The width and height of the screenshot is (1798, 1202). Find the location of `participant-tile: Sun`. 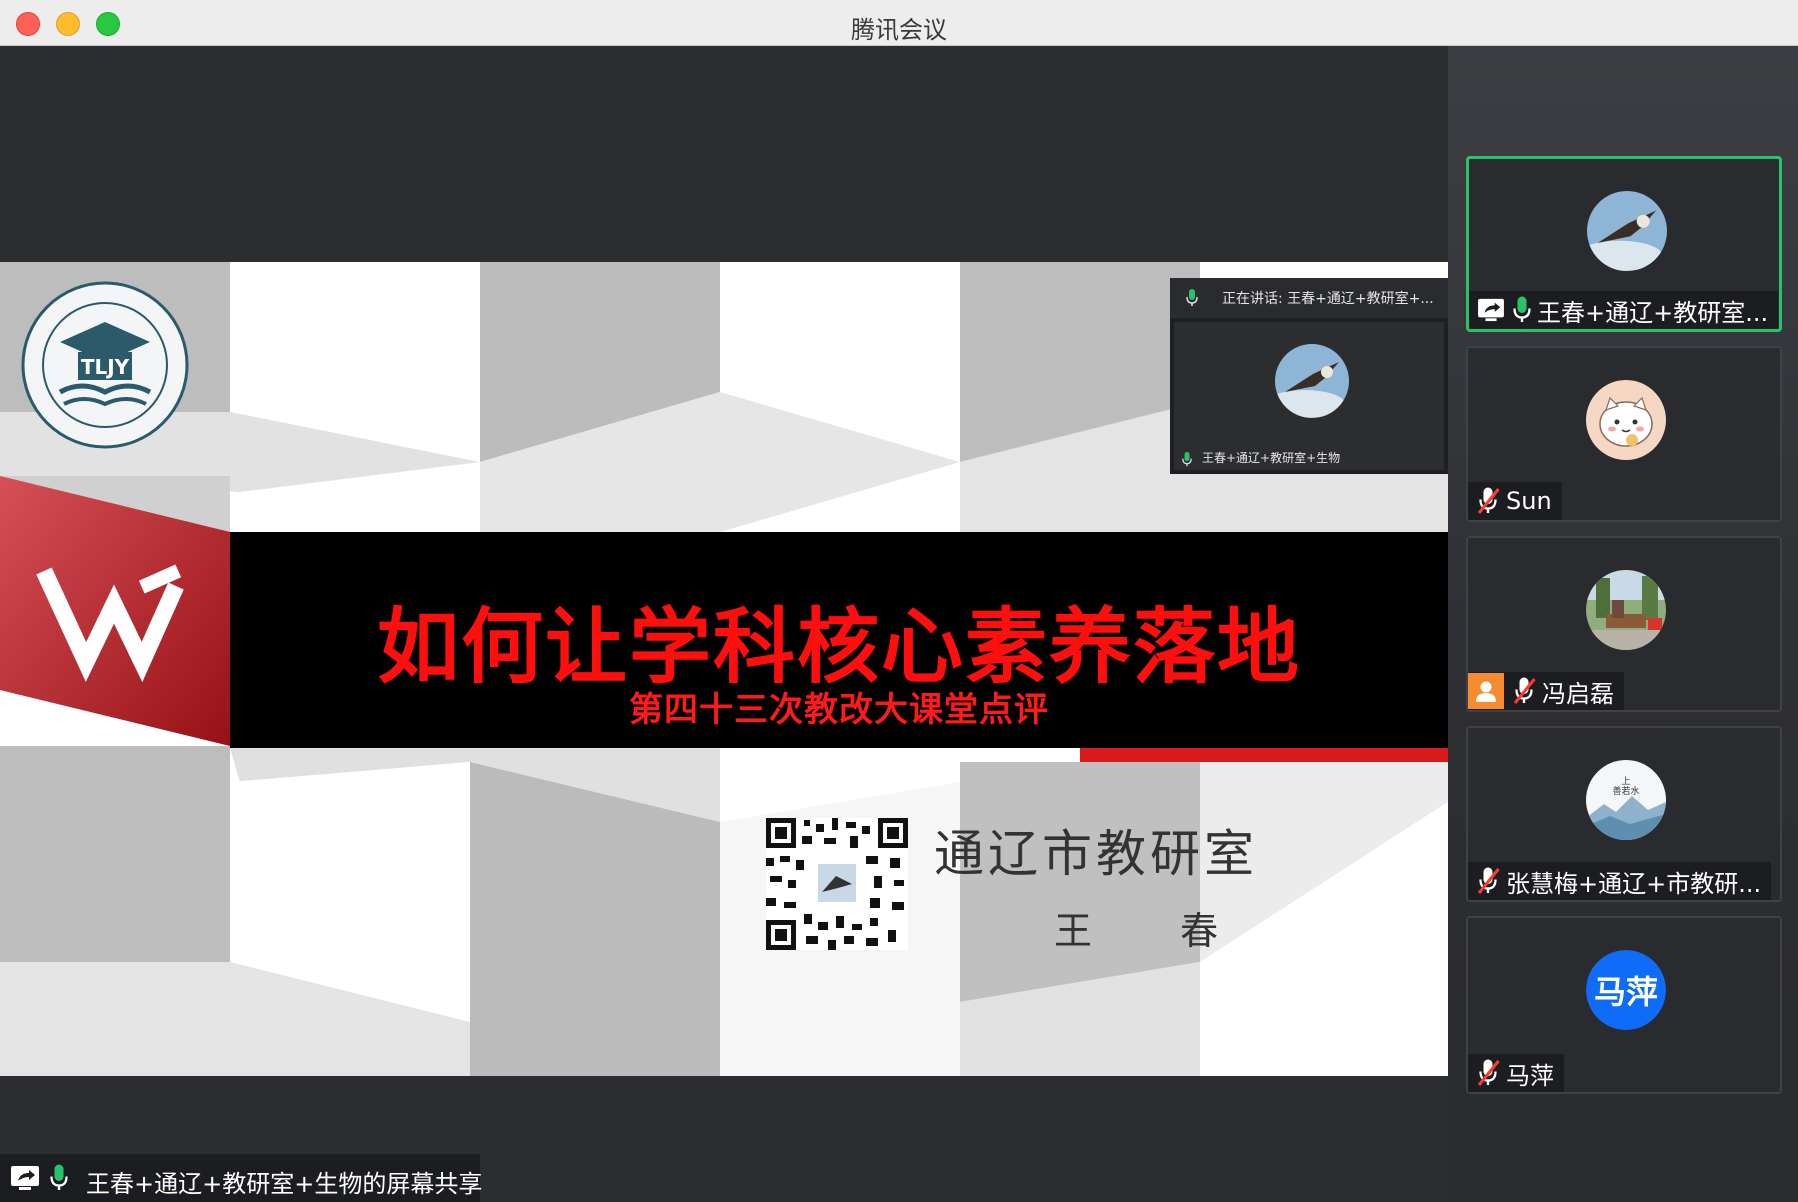

participant-tile: Sun is located at coordinates (1624, 434).